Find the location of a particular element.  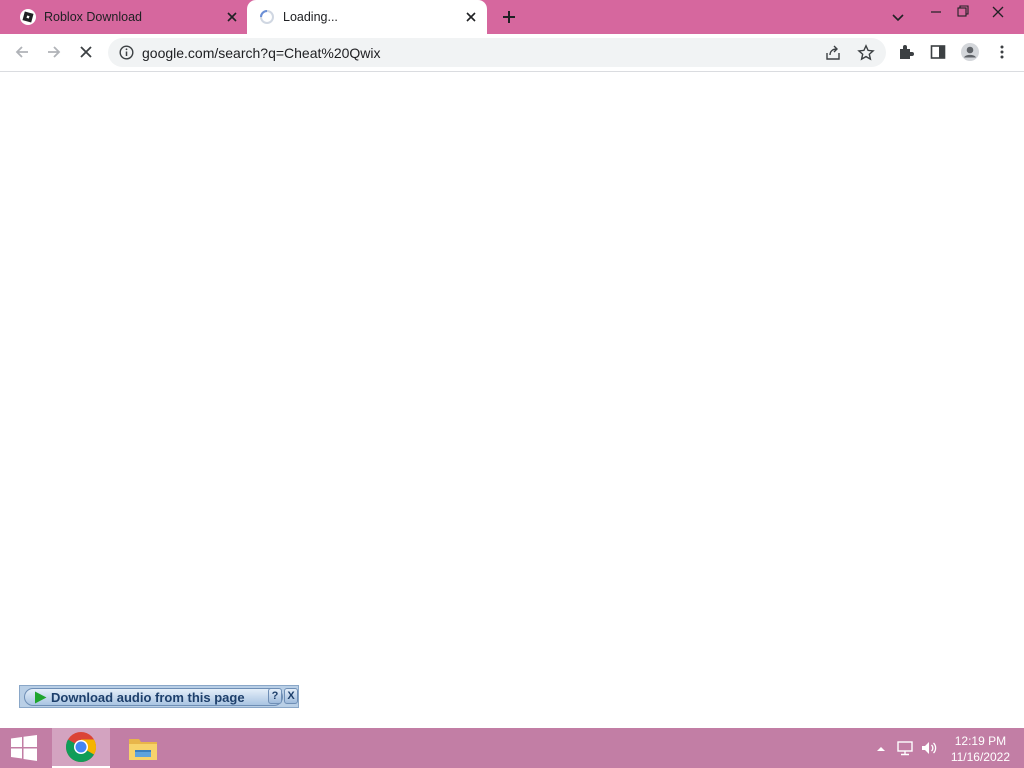

chrome-menu-button is located at coordinates (1002, 52).